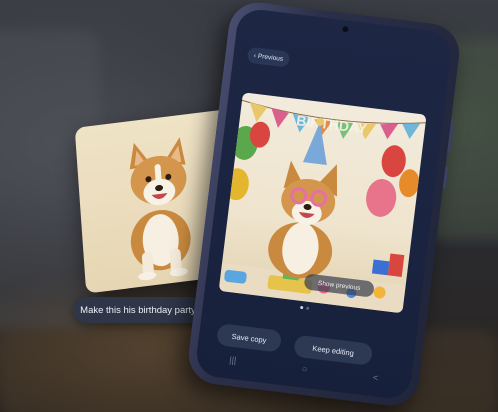 The height and width of the screenshot is (412, 498). I want to click on front-camera, so click(345, 29).